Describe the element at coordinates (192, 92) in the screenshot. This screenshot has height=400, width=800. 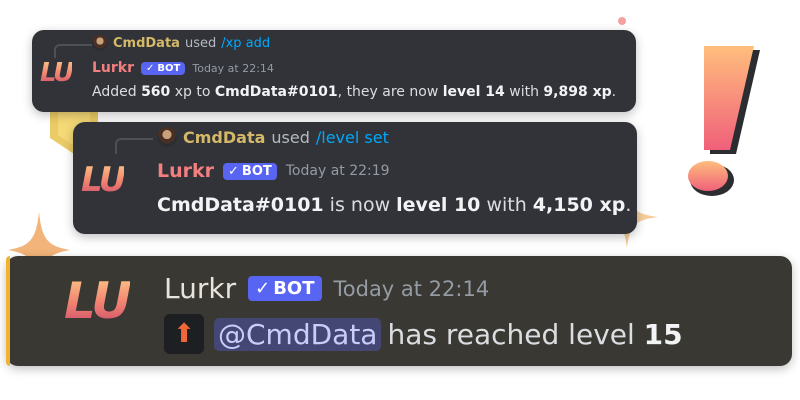
I see `content-text: xp to` at that location.